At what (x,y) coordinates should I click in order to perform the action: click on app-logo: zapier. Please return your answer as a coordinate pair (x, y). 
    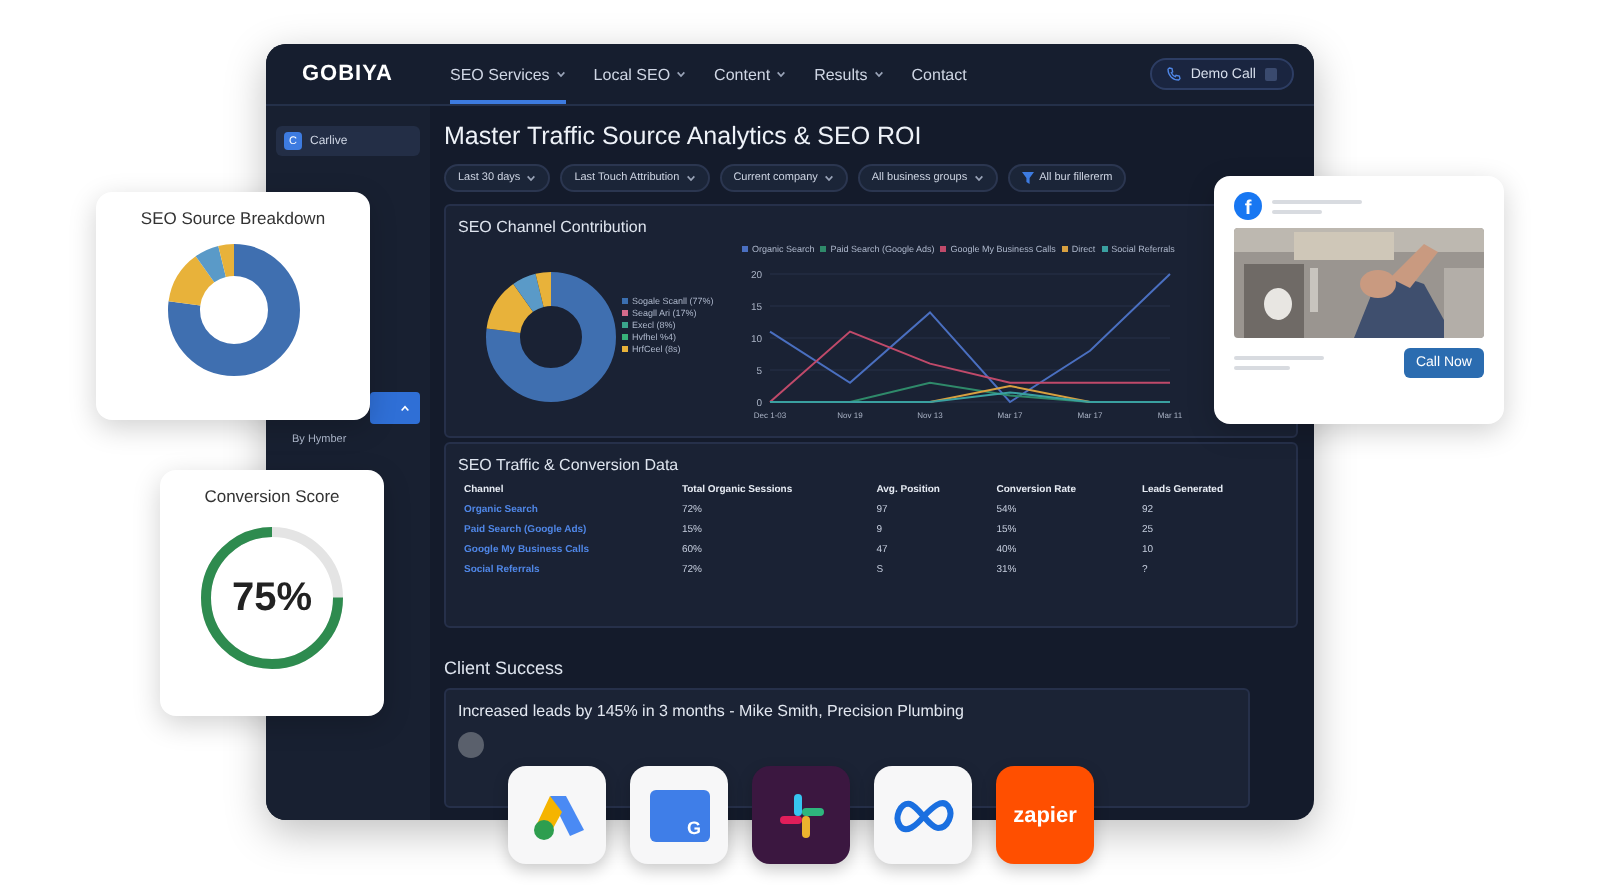
    Looking at the image, I should click on (1045, 815).